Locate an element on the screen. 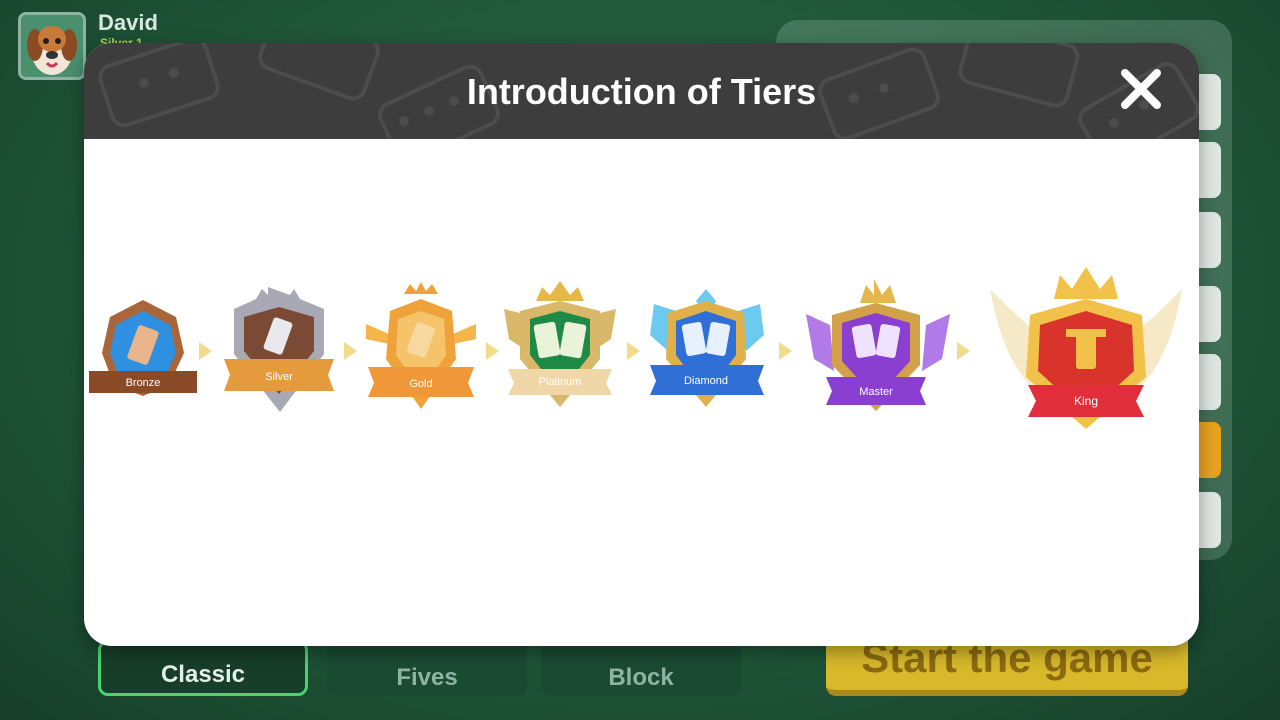 Image resolution: width=1280 pixels, height=720 pixels. tier-label-platinum: Platinum is located at coordinates (560, 382).